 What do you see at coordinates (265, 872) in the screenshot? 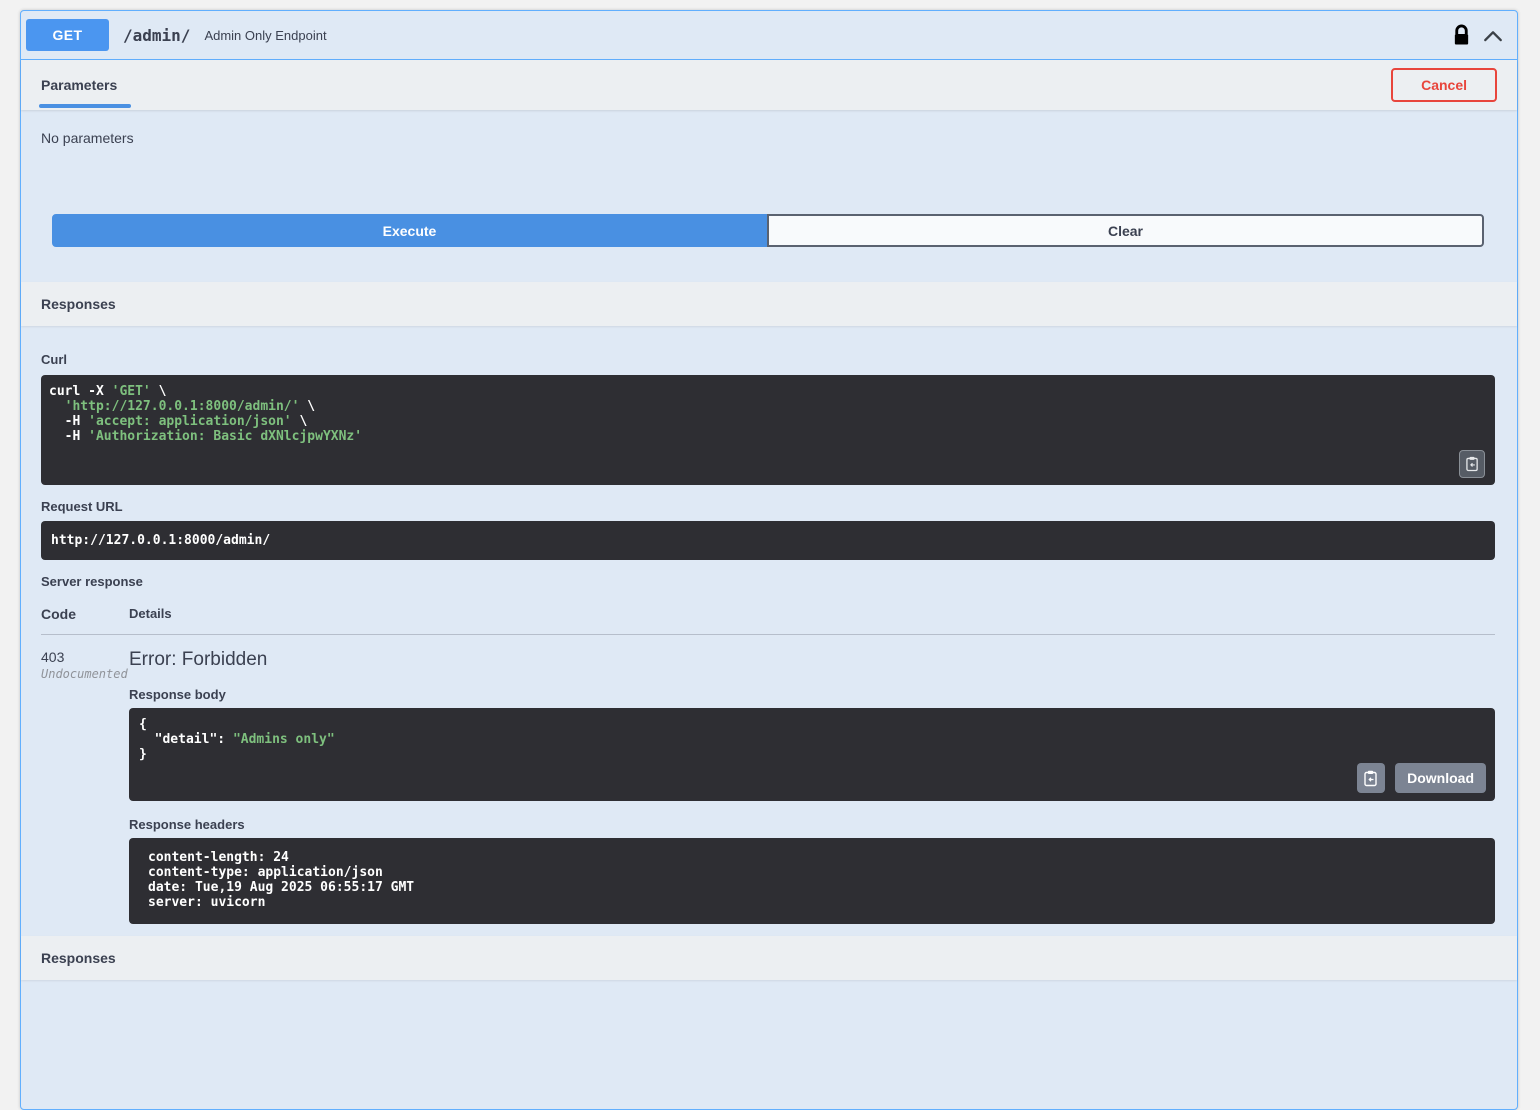
I see `header-line-content-type: content-type: application/json` at bounding box center [265, 872].